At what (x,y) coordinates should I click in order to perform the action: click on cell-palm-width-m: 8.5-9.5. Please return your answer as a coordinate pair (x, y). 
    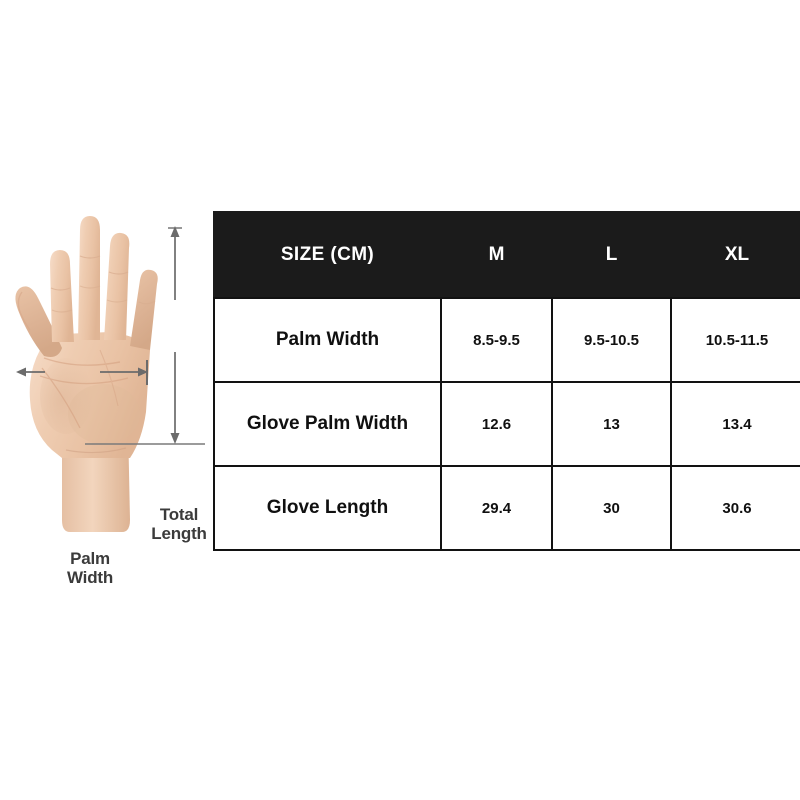
    Looking at the image, I should click on (496, 340).